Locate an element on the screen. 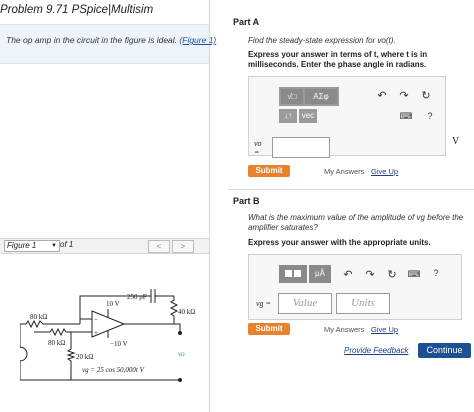 The width and height of the screenshot is (474, 412). value-input: Value is located at coordinates (305, 303).